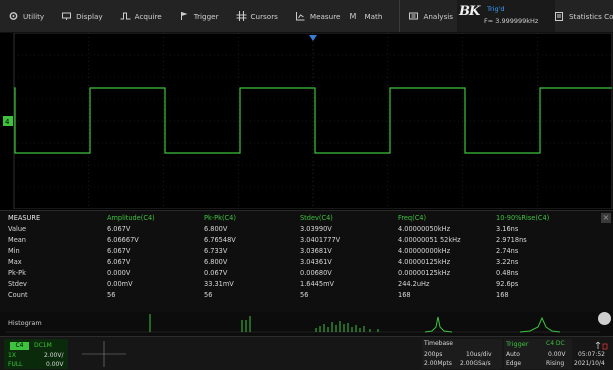 The image size is (613, 370). What do you see at coordinates (316, 262) in the screenshot?
I see `cell: 3.04361V` at bounding box center [316, 262].